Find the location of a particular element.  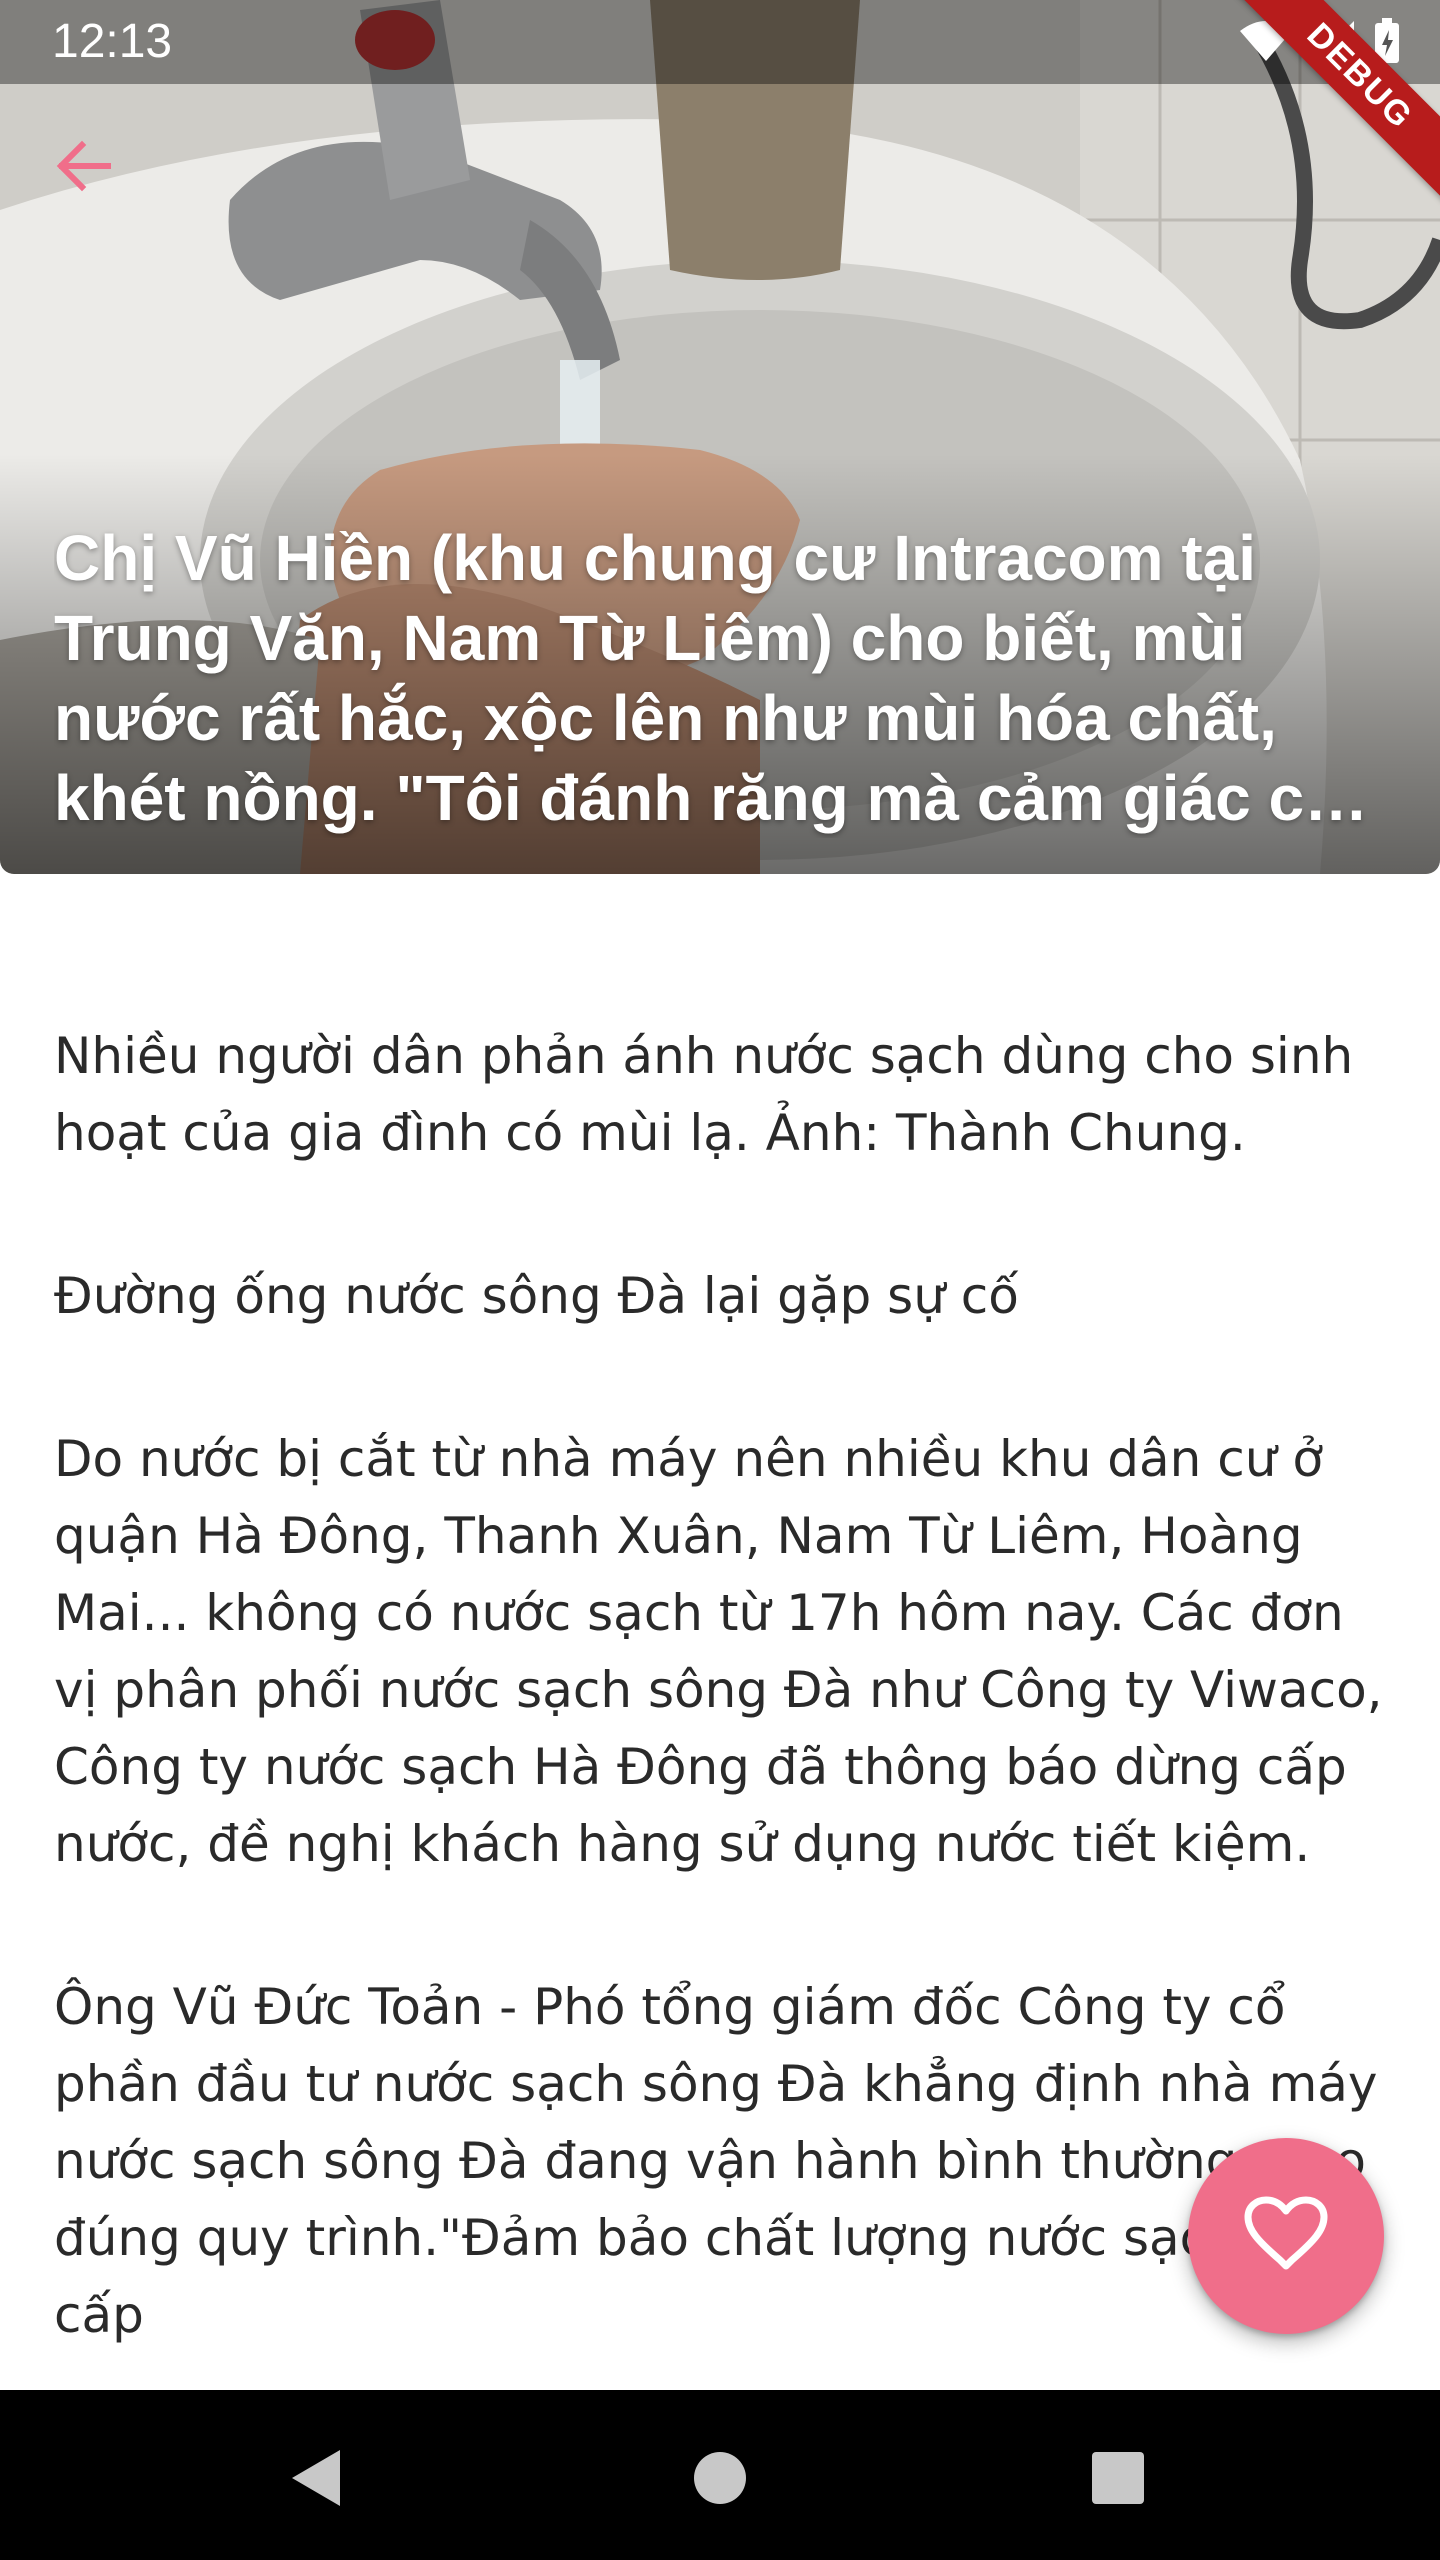

arrow-back-icon is located at coordinates (84, 168).